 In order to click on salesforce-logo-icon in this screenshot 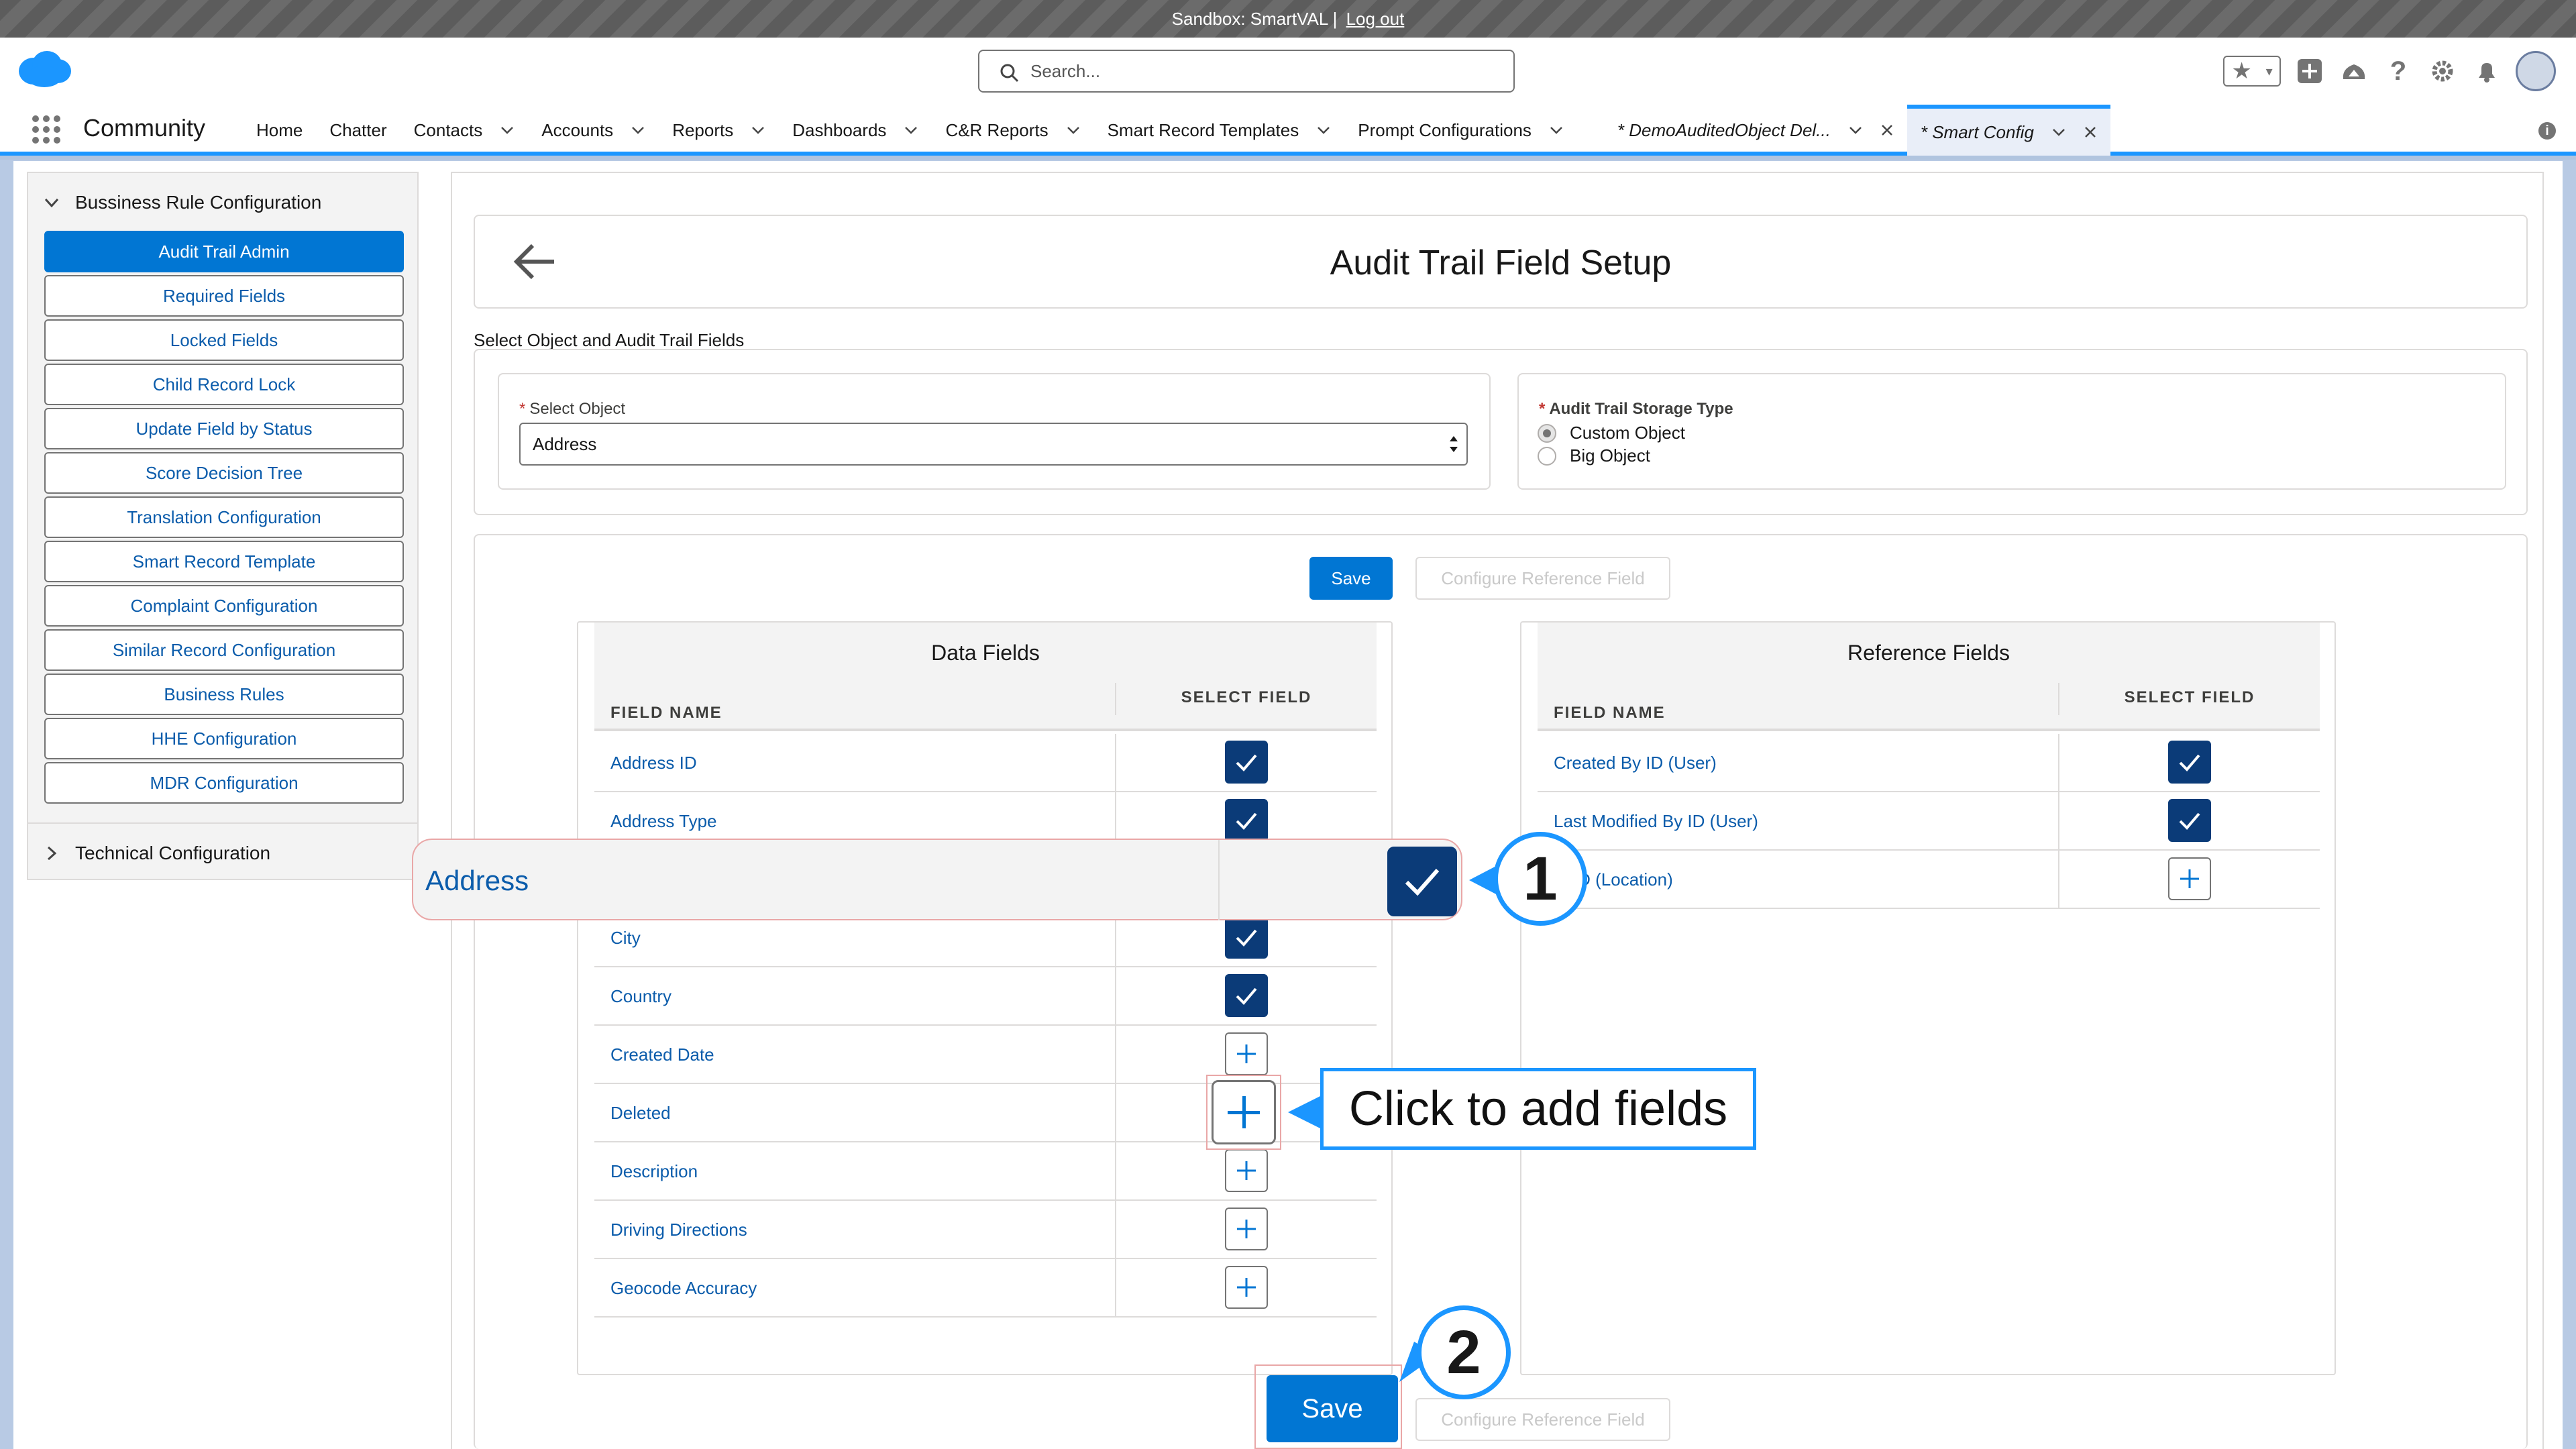, I will do `click(43, 68)`.